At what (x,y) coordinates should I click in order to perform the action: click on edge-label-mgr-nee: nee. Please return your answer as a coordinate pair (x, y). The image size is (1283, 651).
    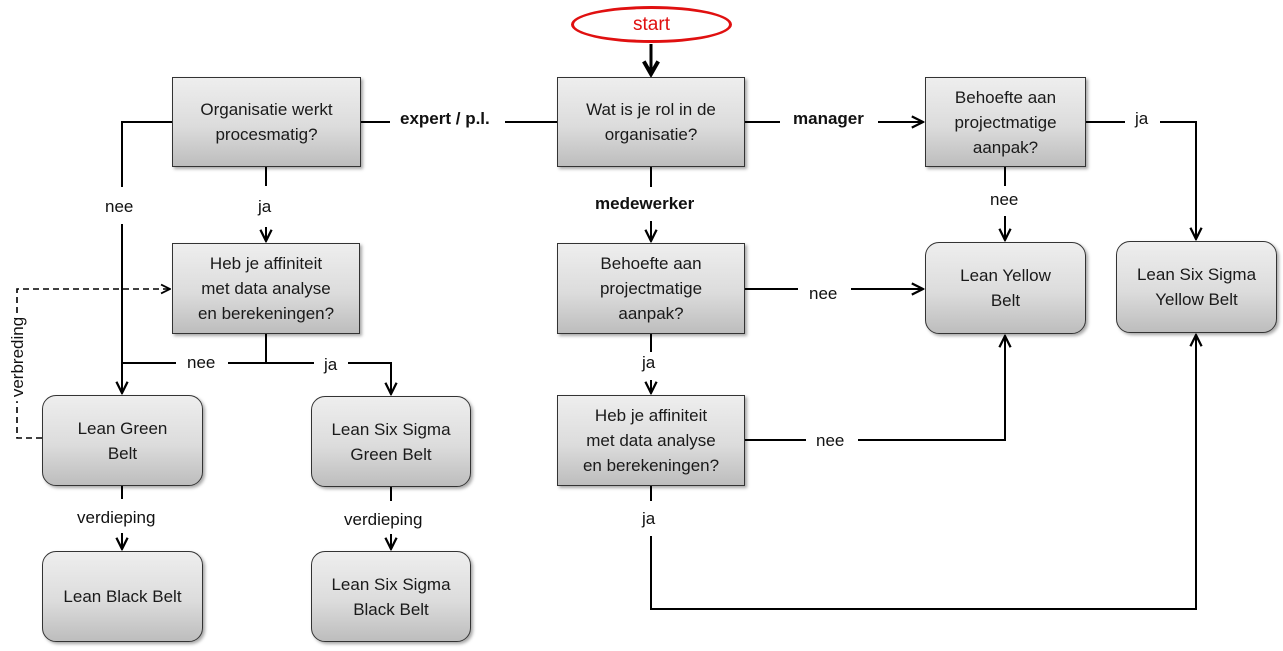
    Looking at the image, I should click on (1004, 200).